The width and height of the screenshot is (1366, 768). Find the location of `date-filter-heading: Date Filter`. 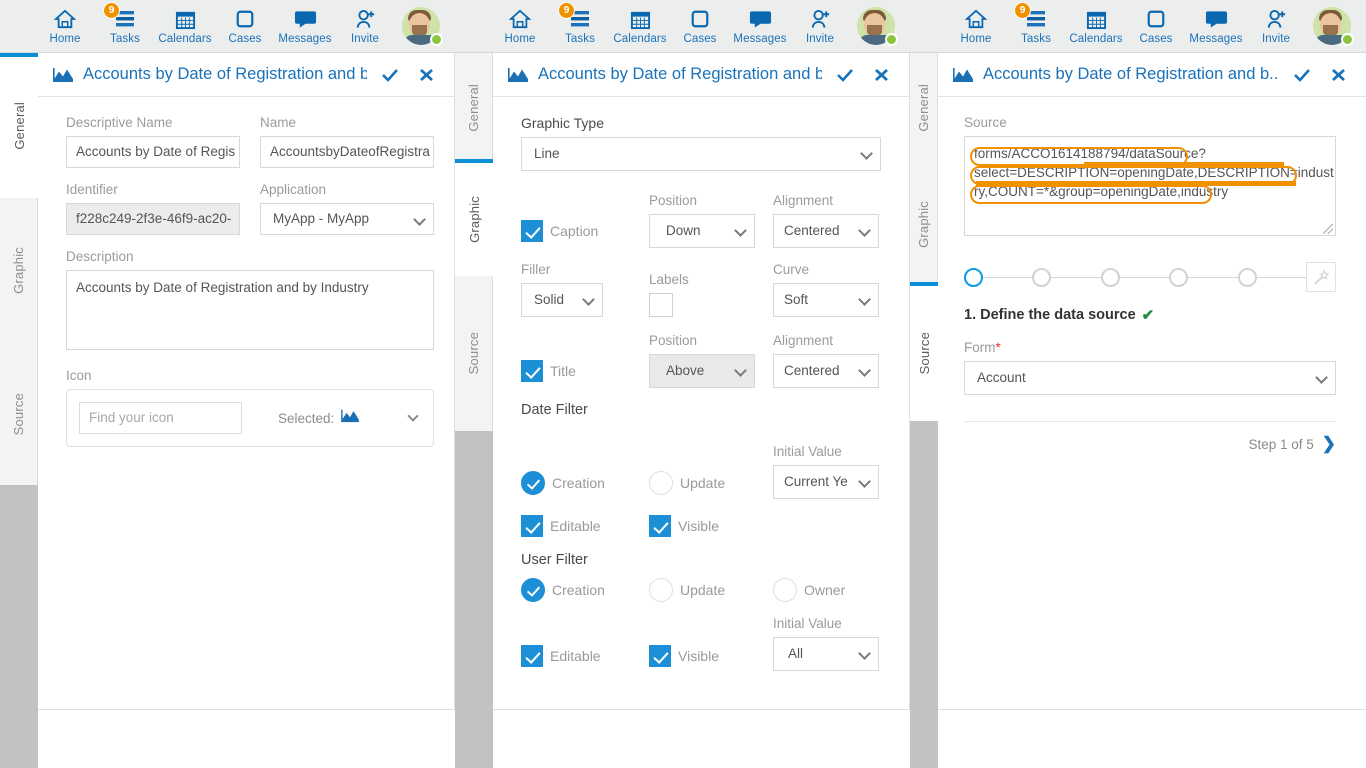

date-filter-heading: Date Filter is located at coordinates (554, 410).